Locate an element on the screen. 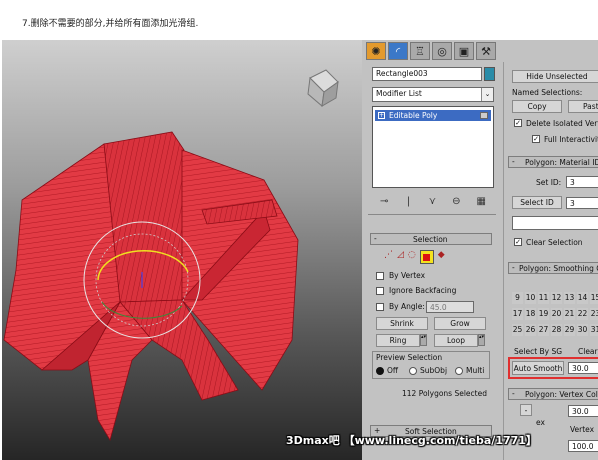  modifier-list-label: Modifier List is located at coordinates (399, 93).